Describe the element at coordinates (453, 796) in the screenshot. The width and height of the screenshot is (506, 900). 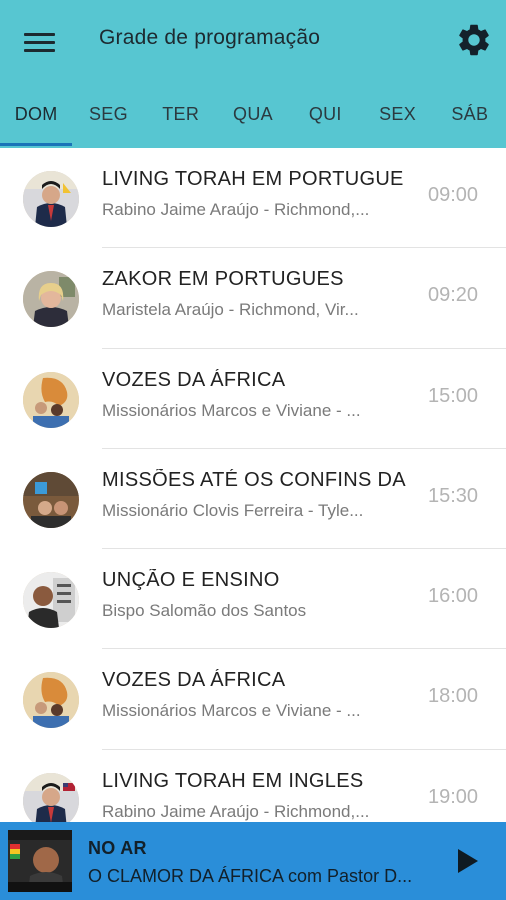
I see `program-time: 19:00` at that location.